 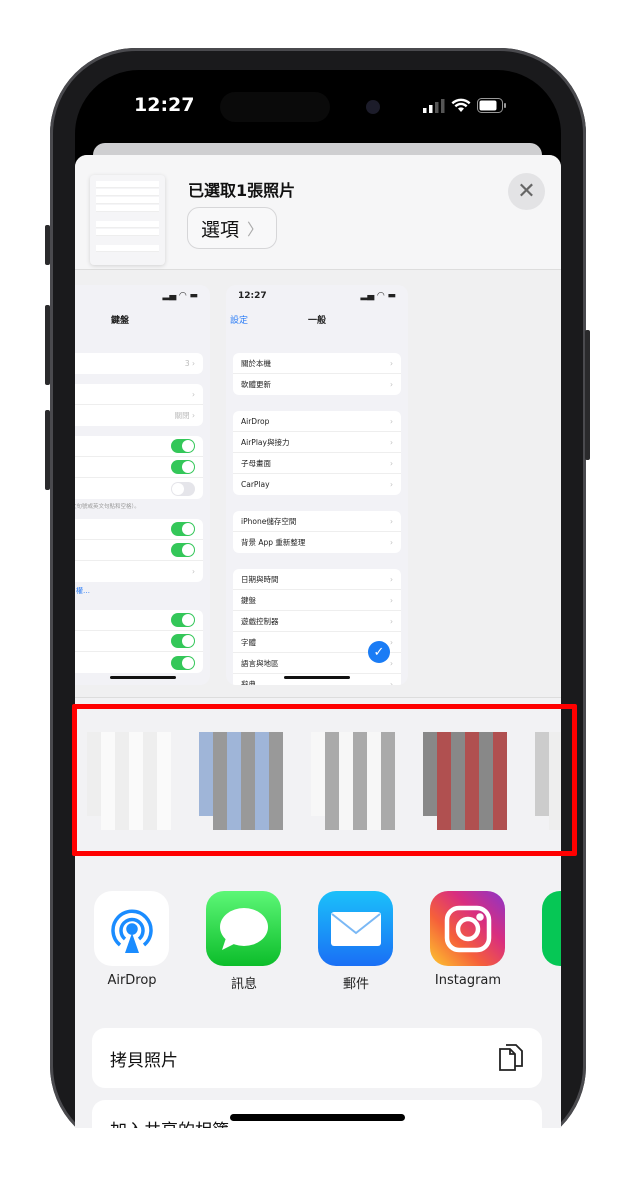 I want to click on settings-group: 日期與時間 › 鍵盤 › 遊戲控制器 › 字體 › 語言與地區 › 辭典 ›, so click(x=317, y=627).